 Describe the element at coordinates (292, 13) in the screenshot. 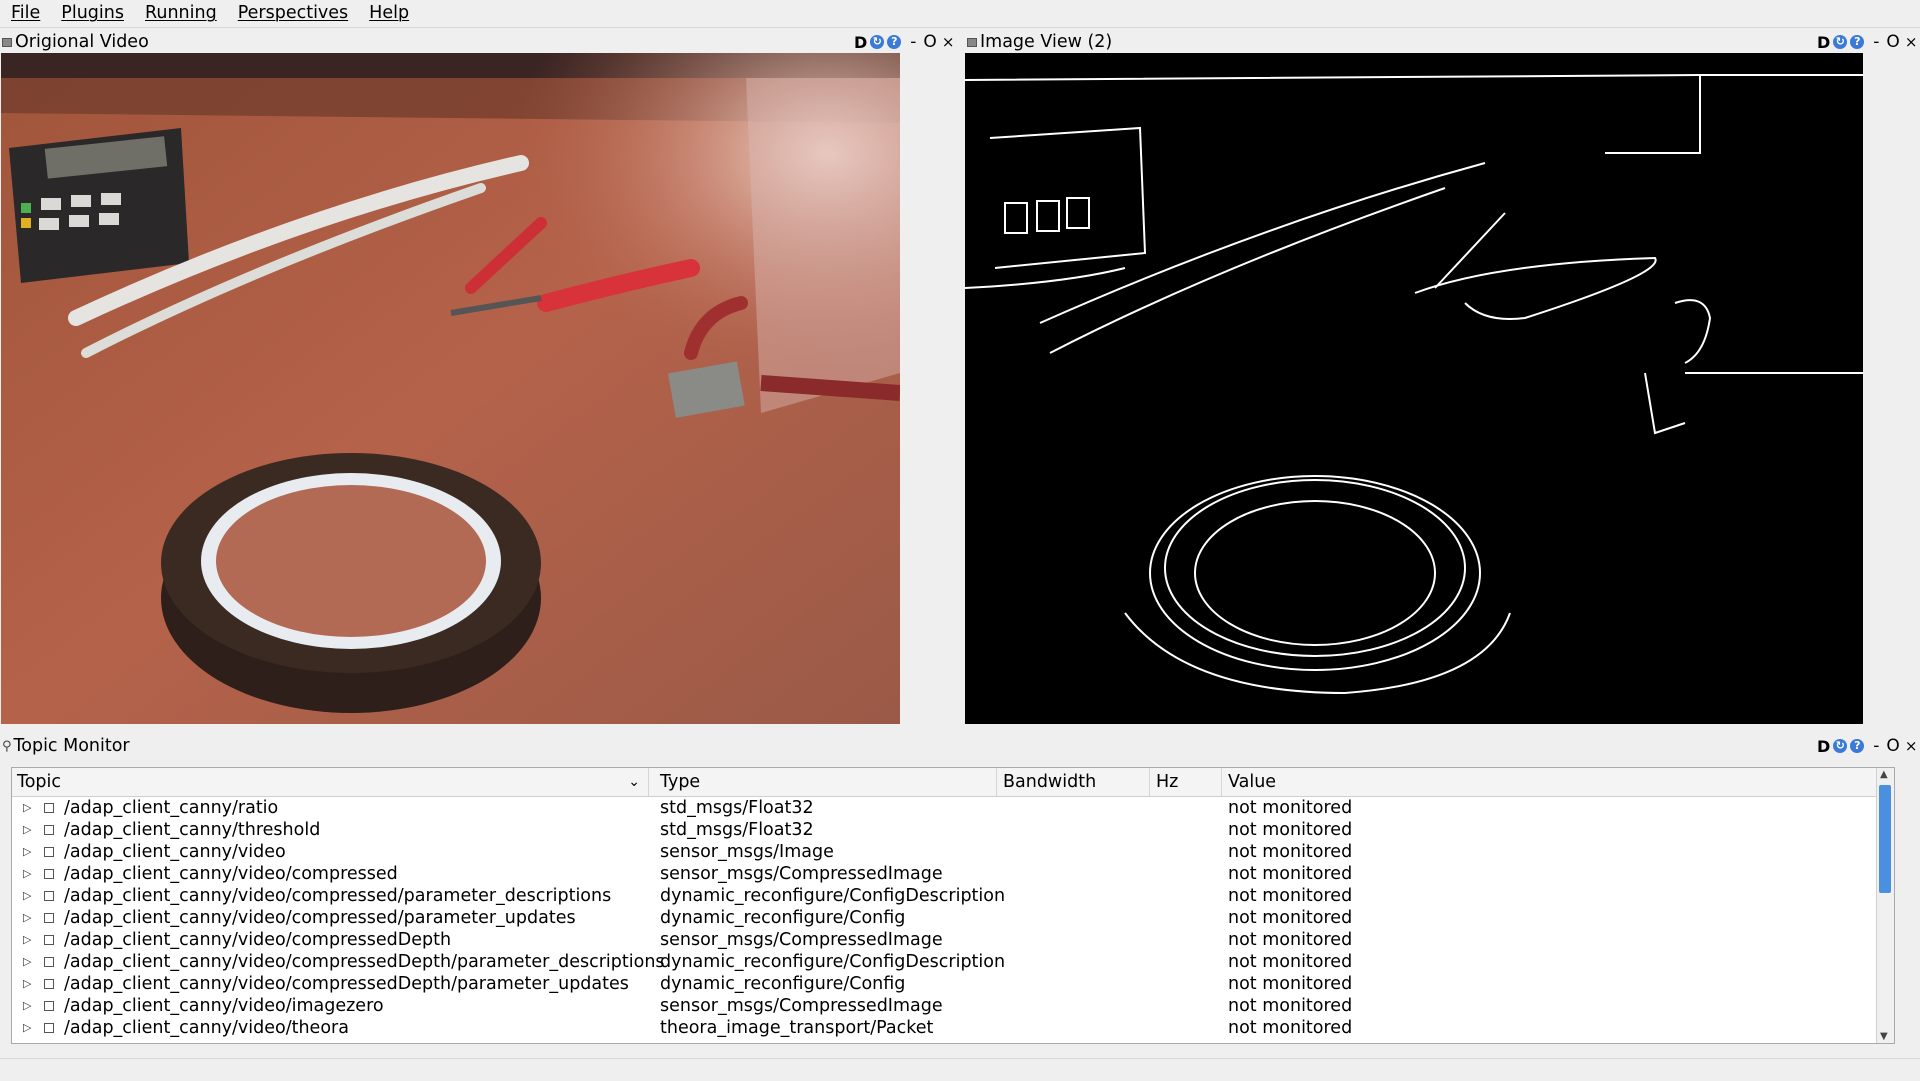

I see `menu-perspectives: Perspectives` at that location.